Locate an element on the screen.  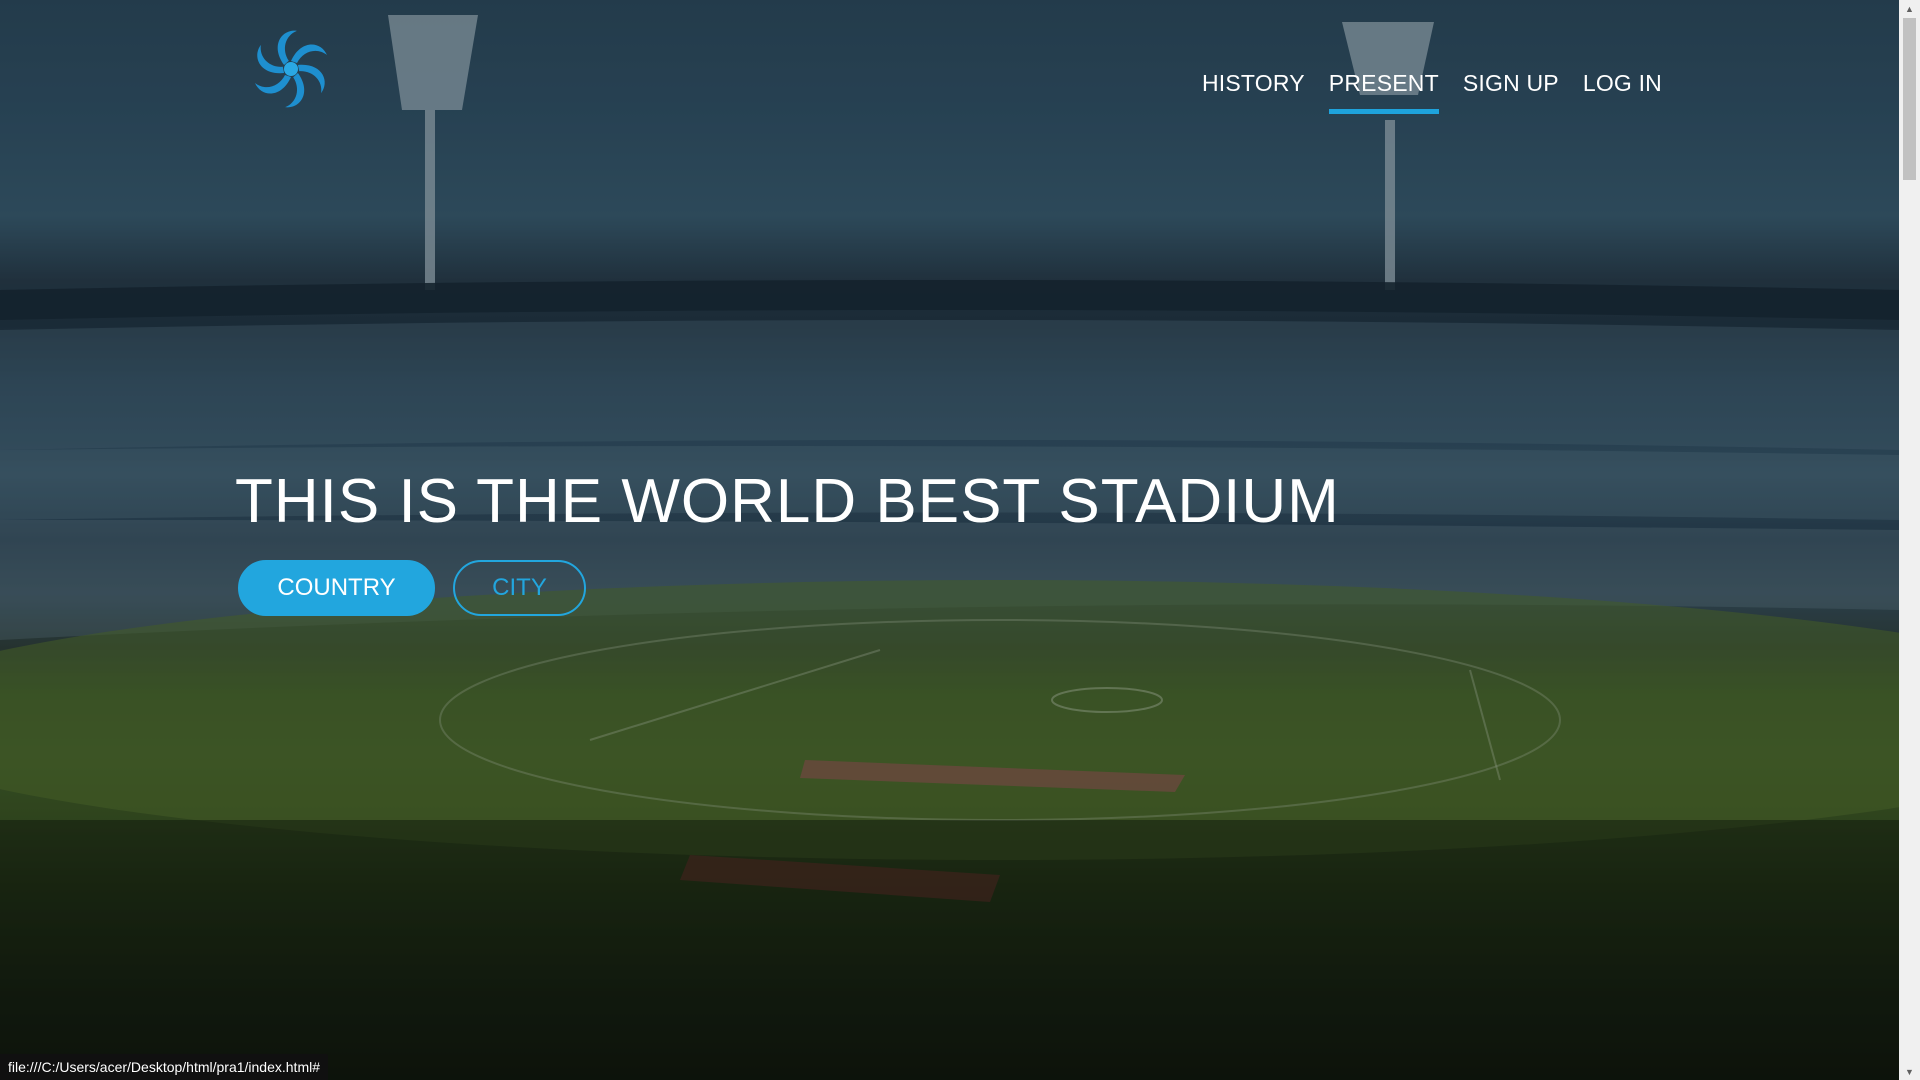
city-button: CITY is located at coordinates (519, 588).